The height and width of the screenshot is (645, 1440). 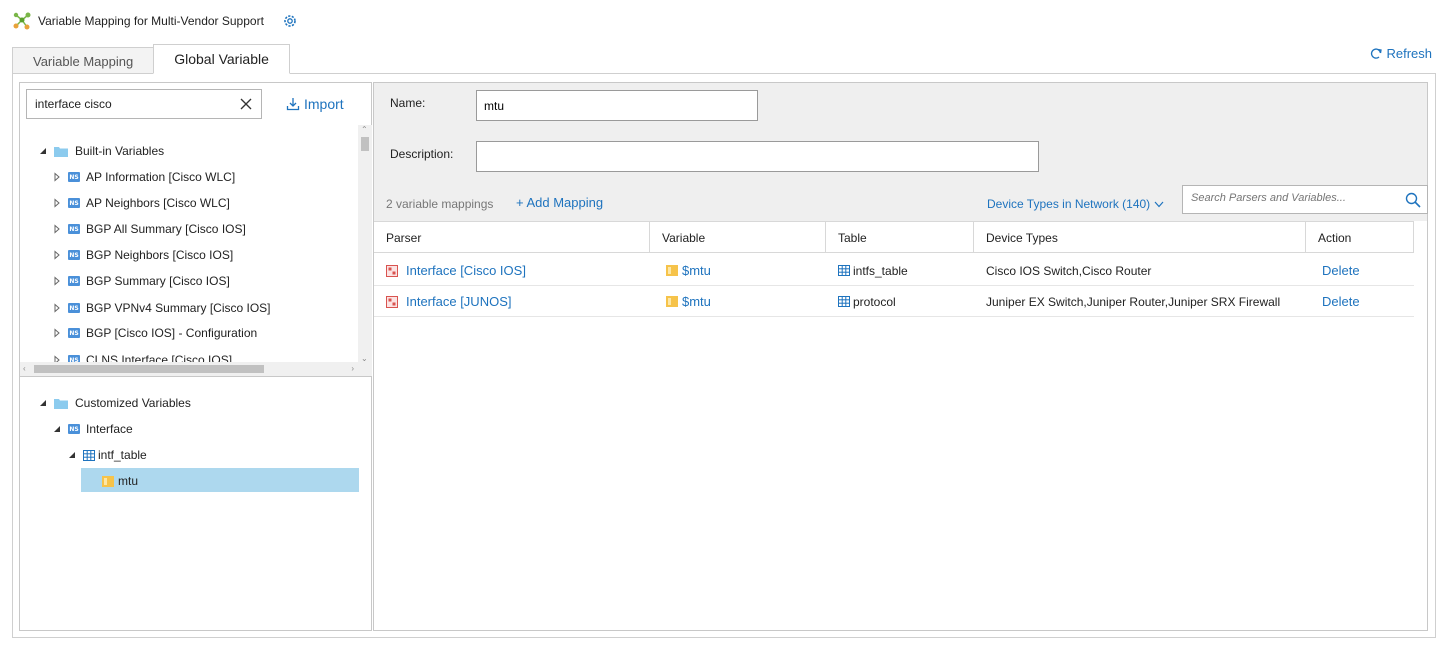 What do you see at coordinates (874, 301) in the screenshot?
I see `table-name: protocol` at bounding box center [874, 301].